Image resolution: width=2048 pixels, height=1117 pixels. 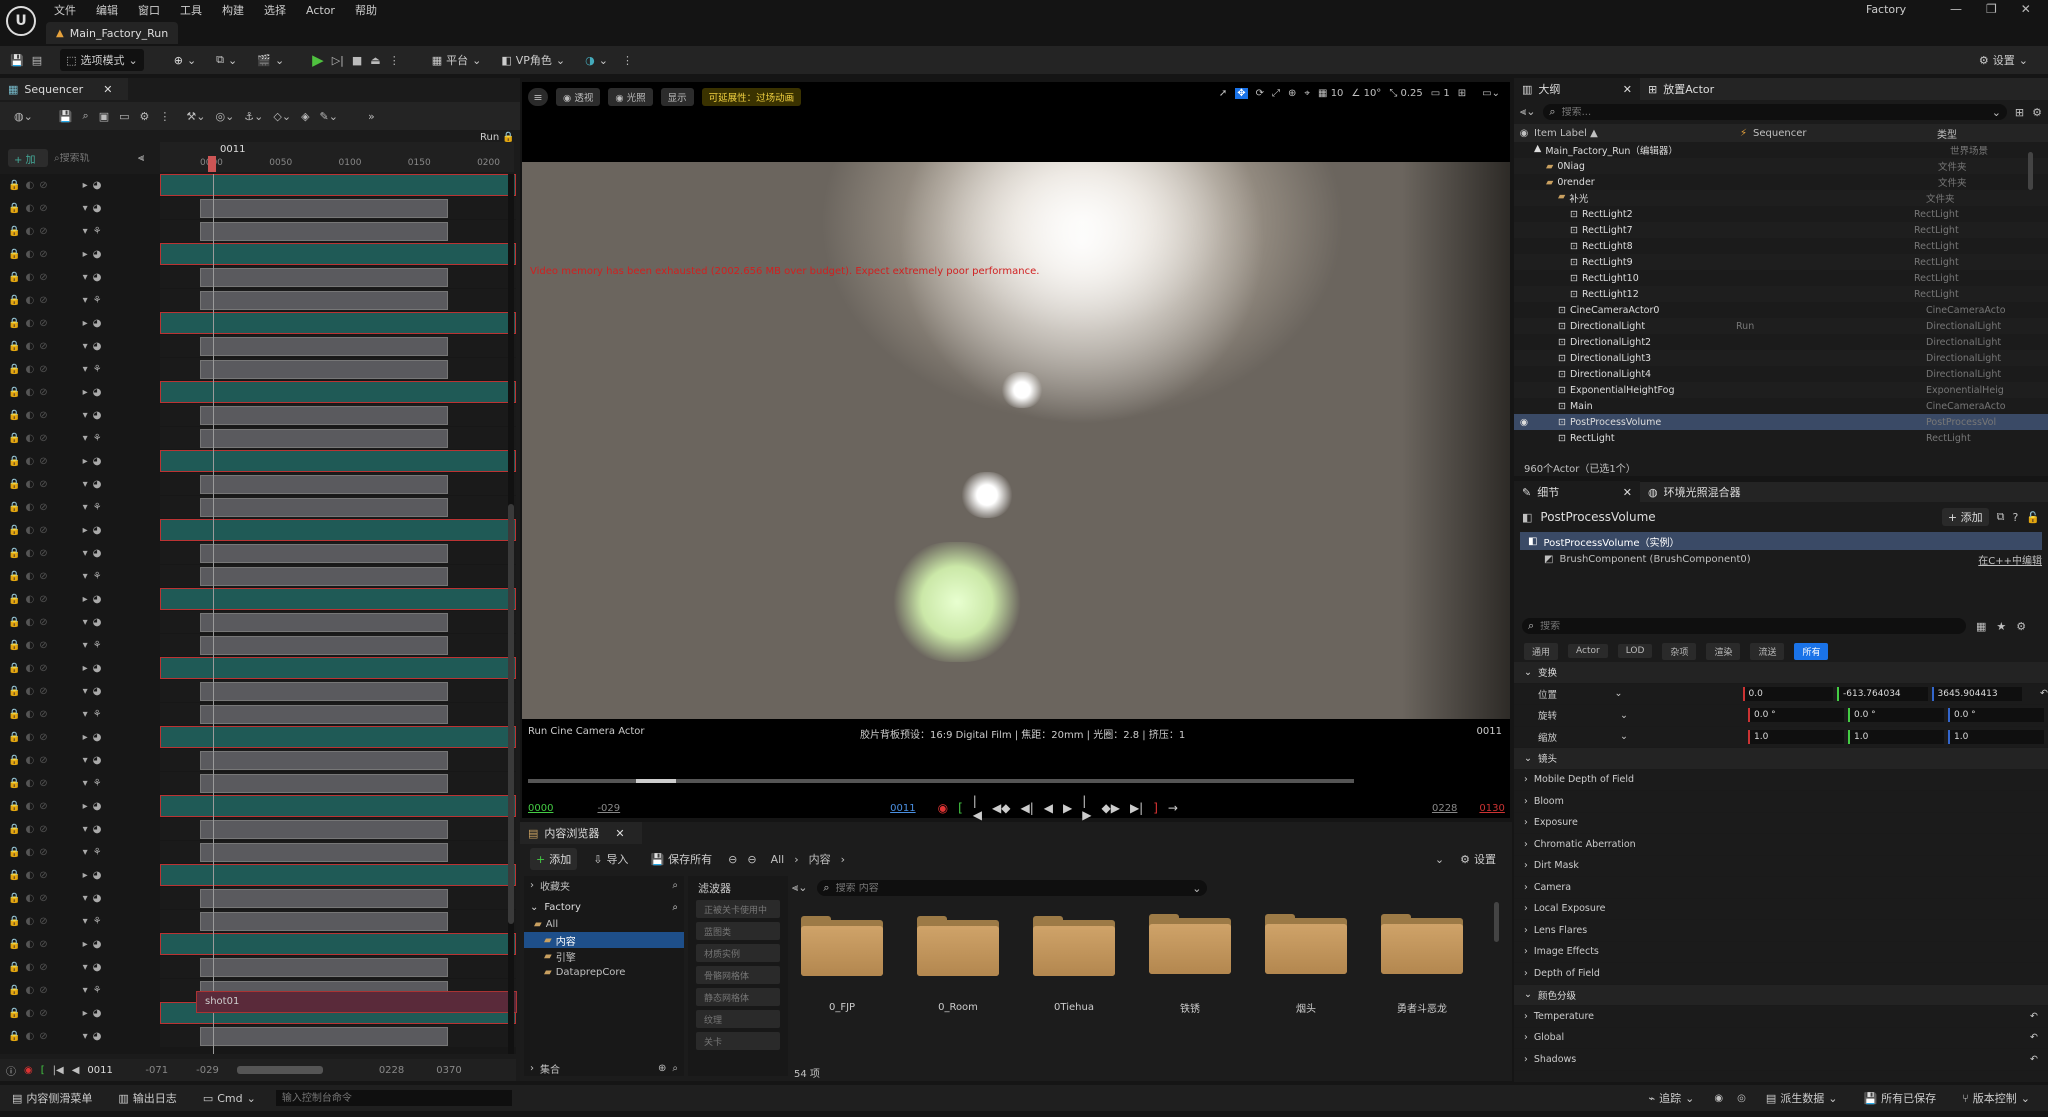 I want to click on maximize-viewport-icon: ⊞, so click(x=1462, y=93).